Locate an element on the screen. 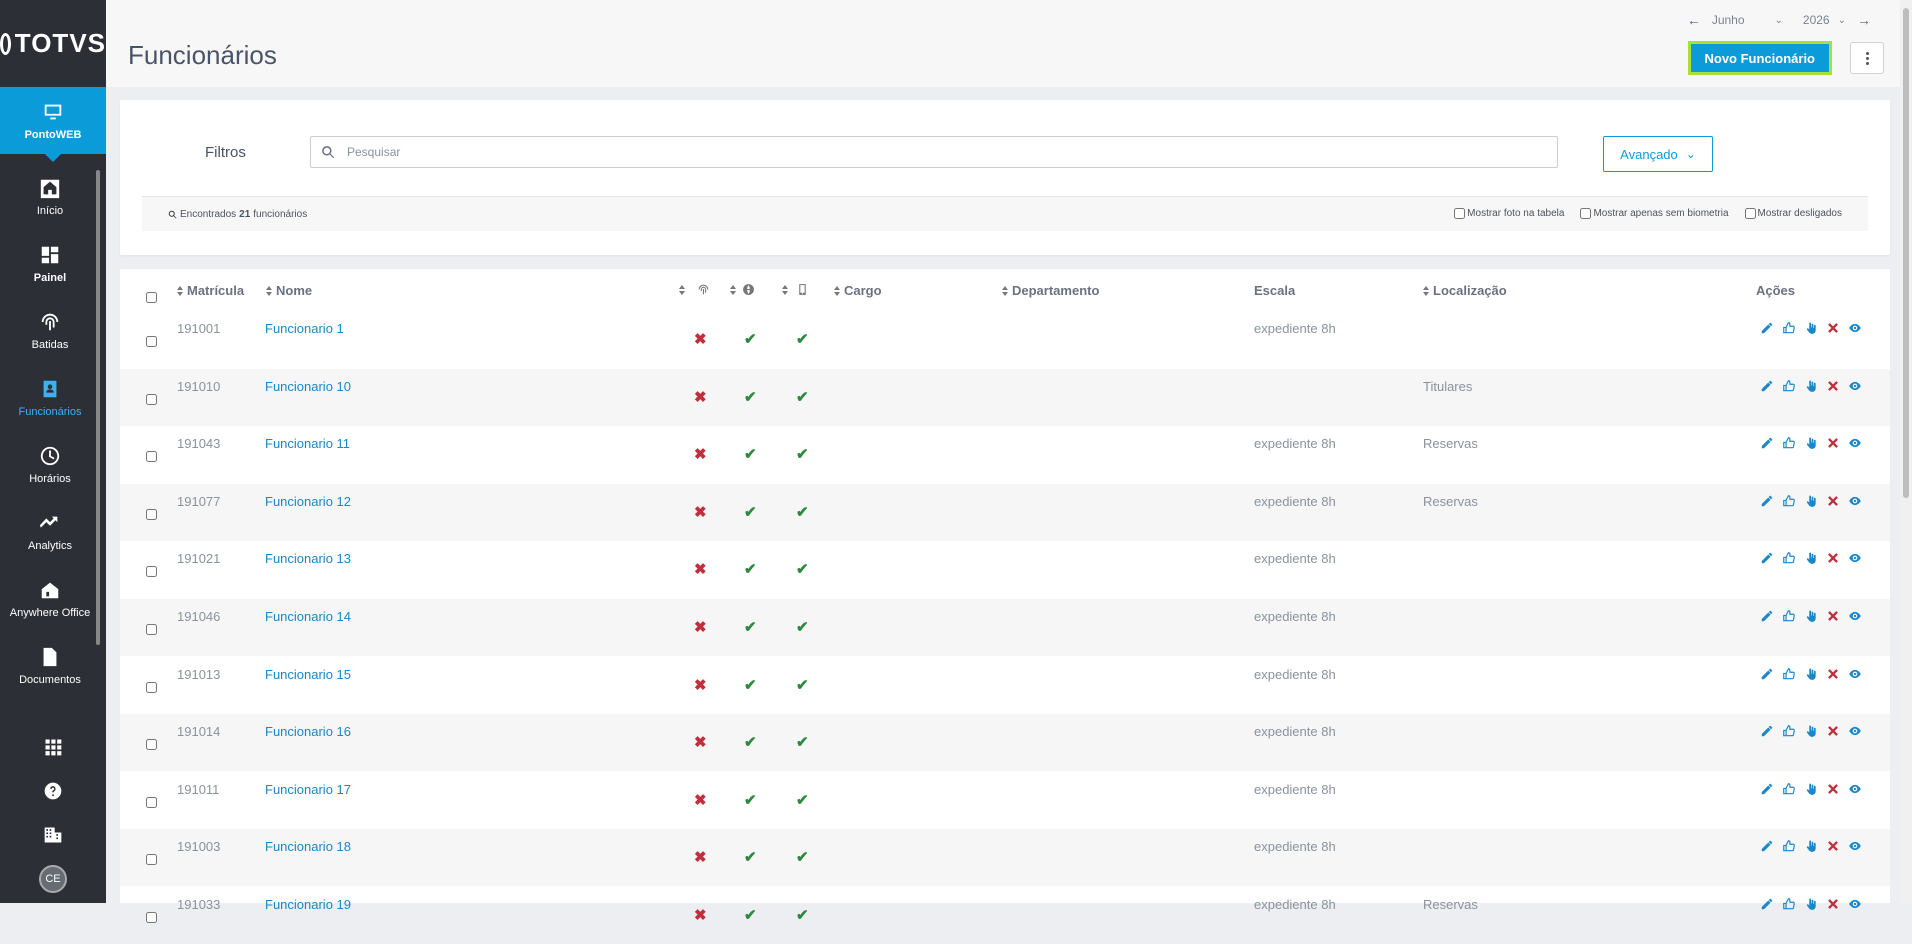  show-dismissed-checkbox is located at coordinates (1750, 213).